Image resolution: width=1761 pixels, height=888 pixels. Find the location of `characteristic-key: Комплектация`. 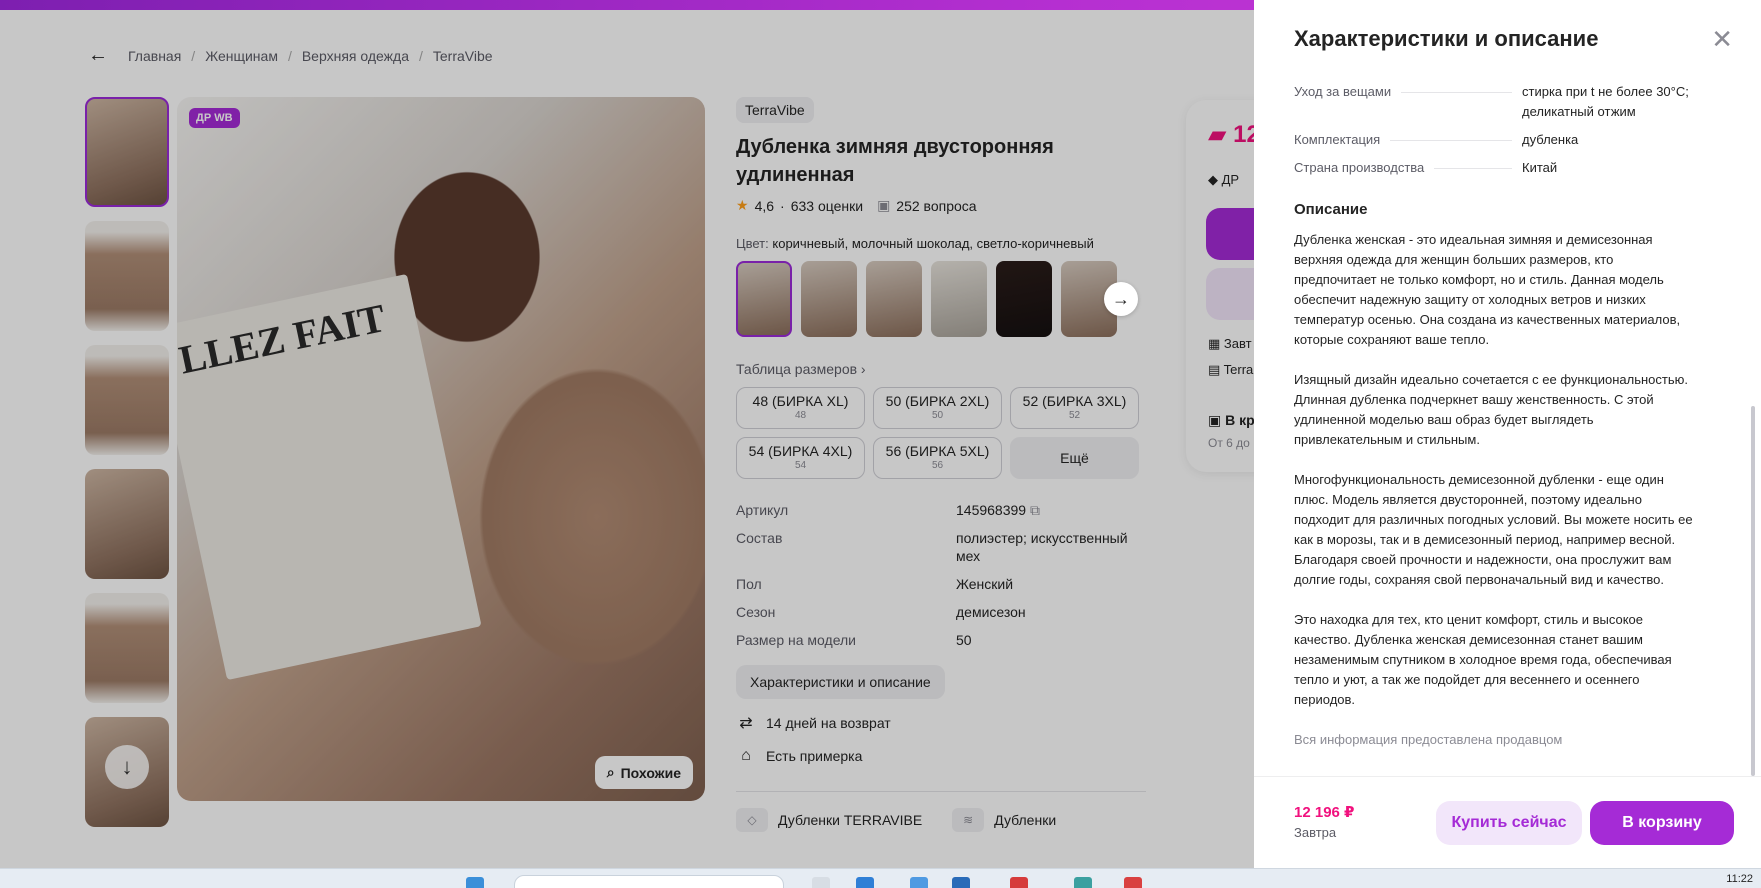

characteristic-key: Комплектация is located at coordinates (1408, 140).